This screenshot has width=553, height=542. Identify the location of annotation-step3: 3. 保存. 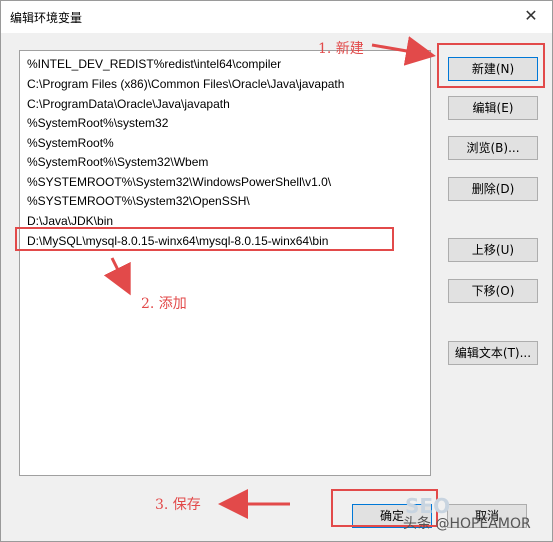
(178, 505).